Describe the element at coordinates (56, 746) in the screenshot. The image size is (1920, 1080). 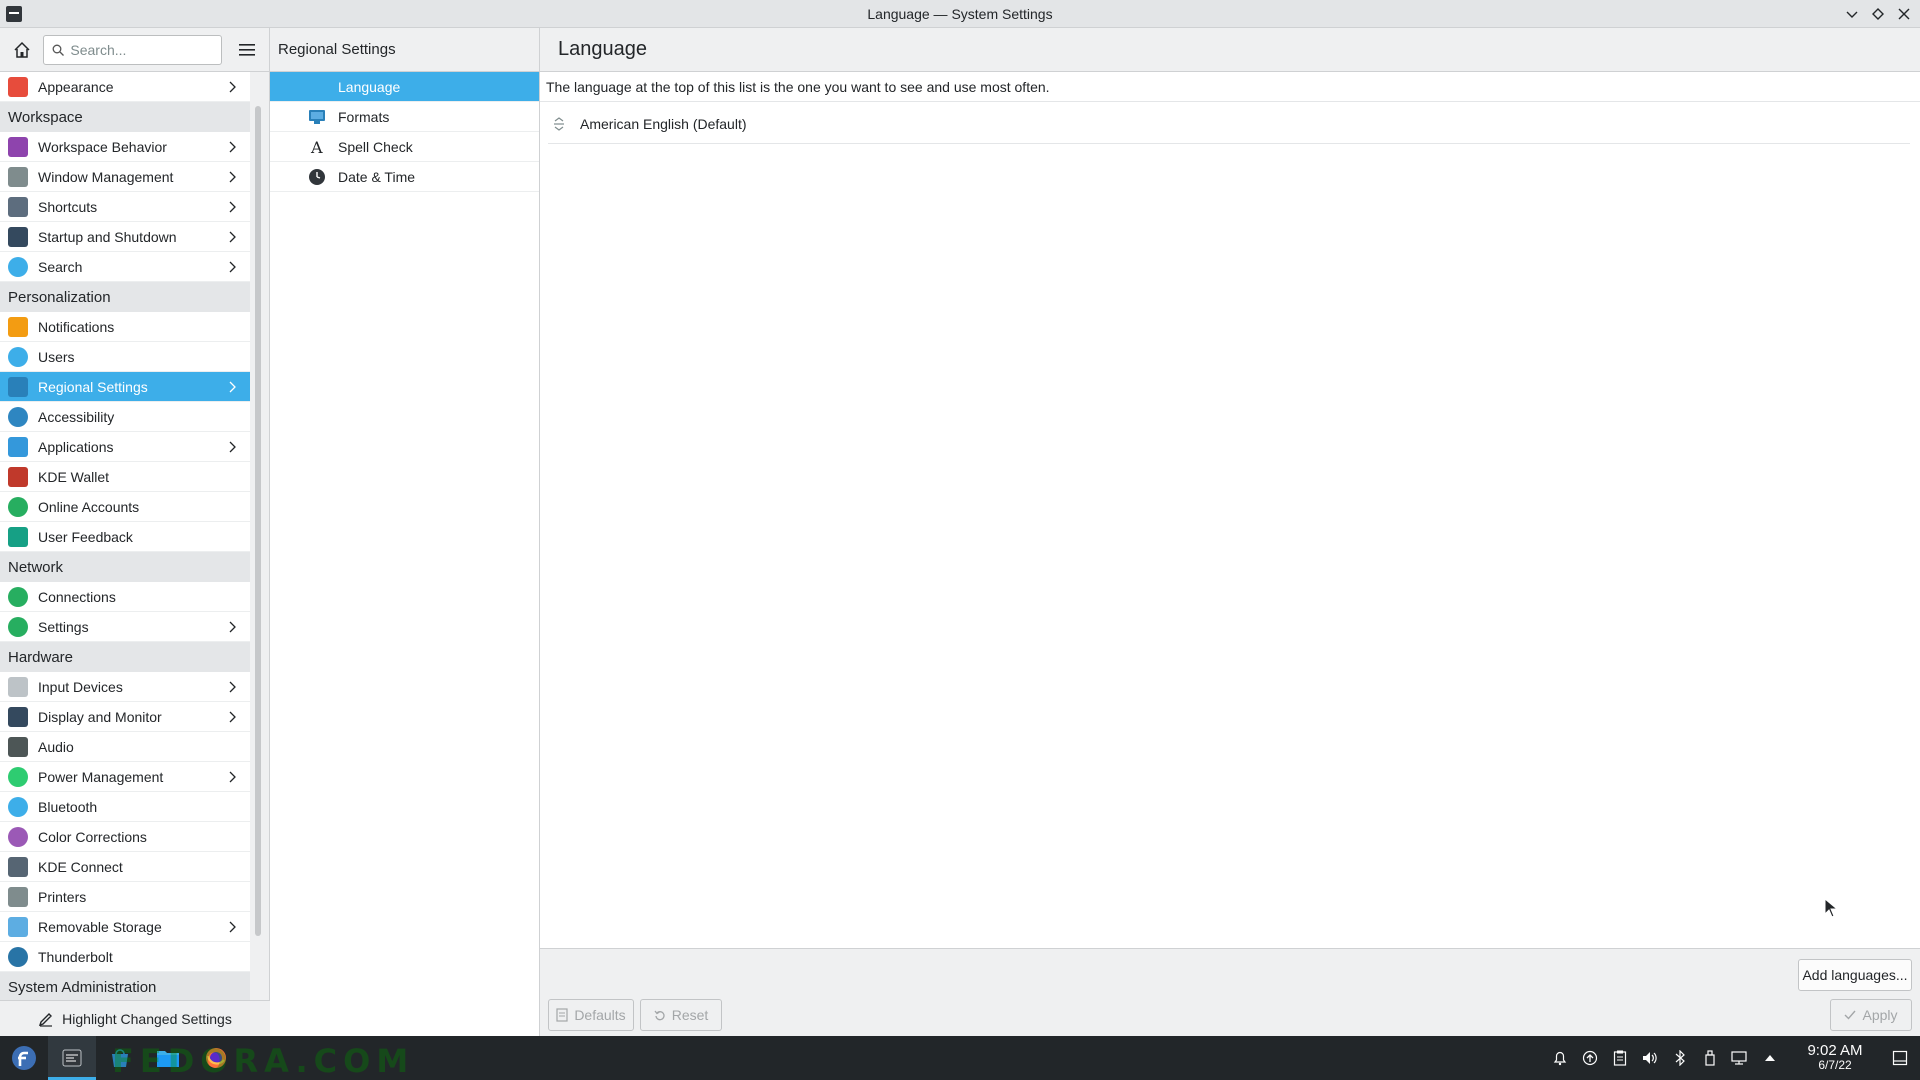
I see `sidebar-item-label: Audio` at that location.